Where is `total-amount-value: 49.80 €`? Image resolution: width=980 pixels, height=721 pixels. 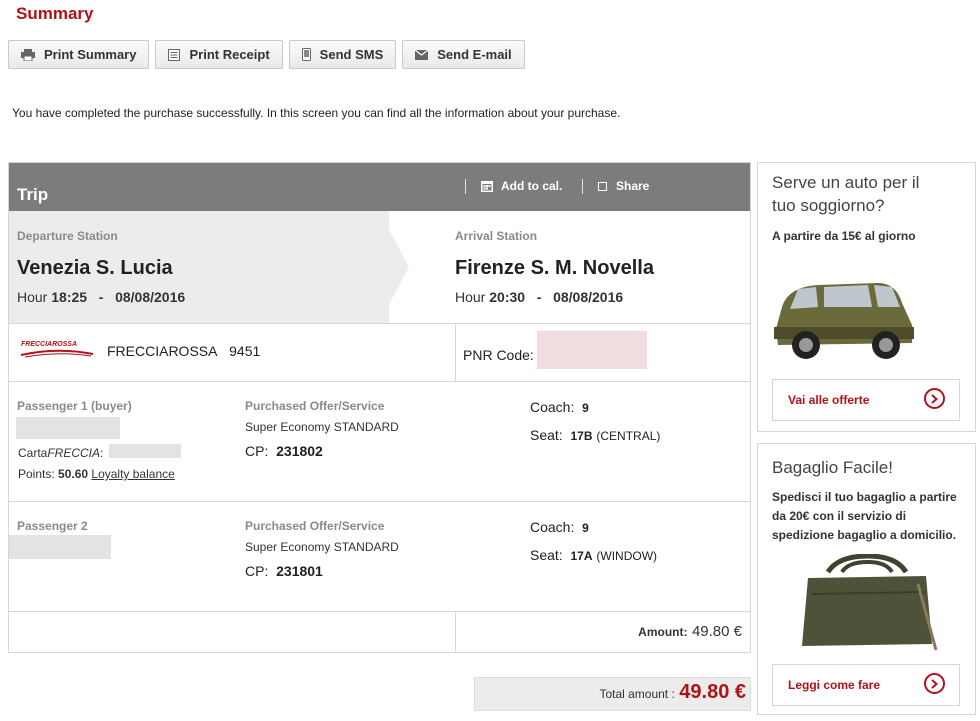 total-amount-value: 49.80 € is located at coordinates (712, 692).